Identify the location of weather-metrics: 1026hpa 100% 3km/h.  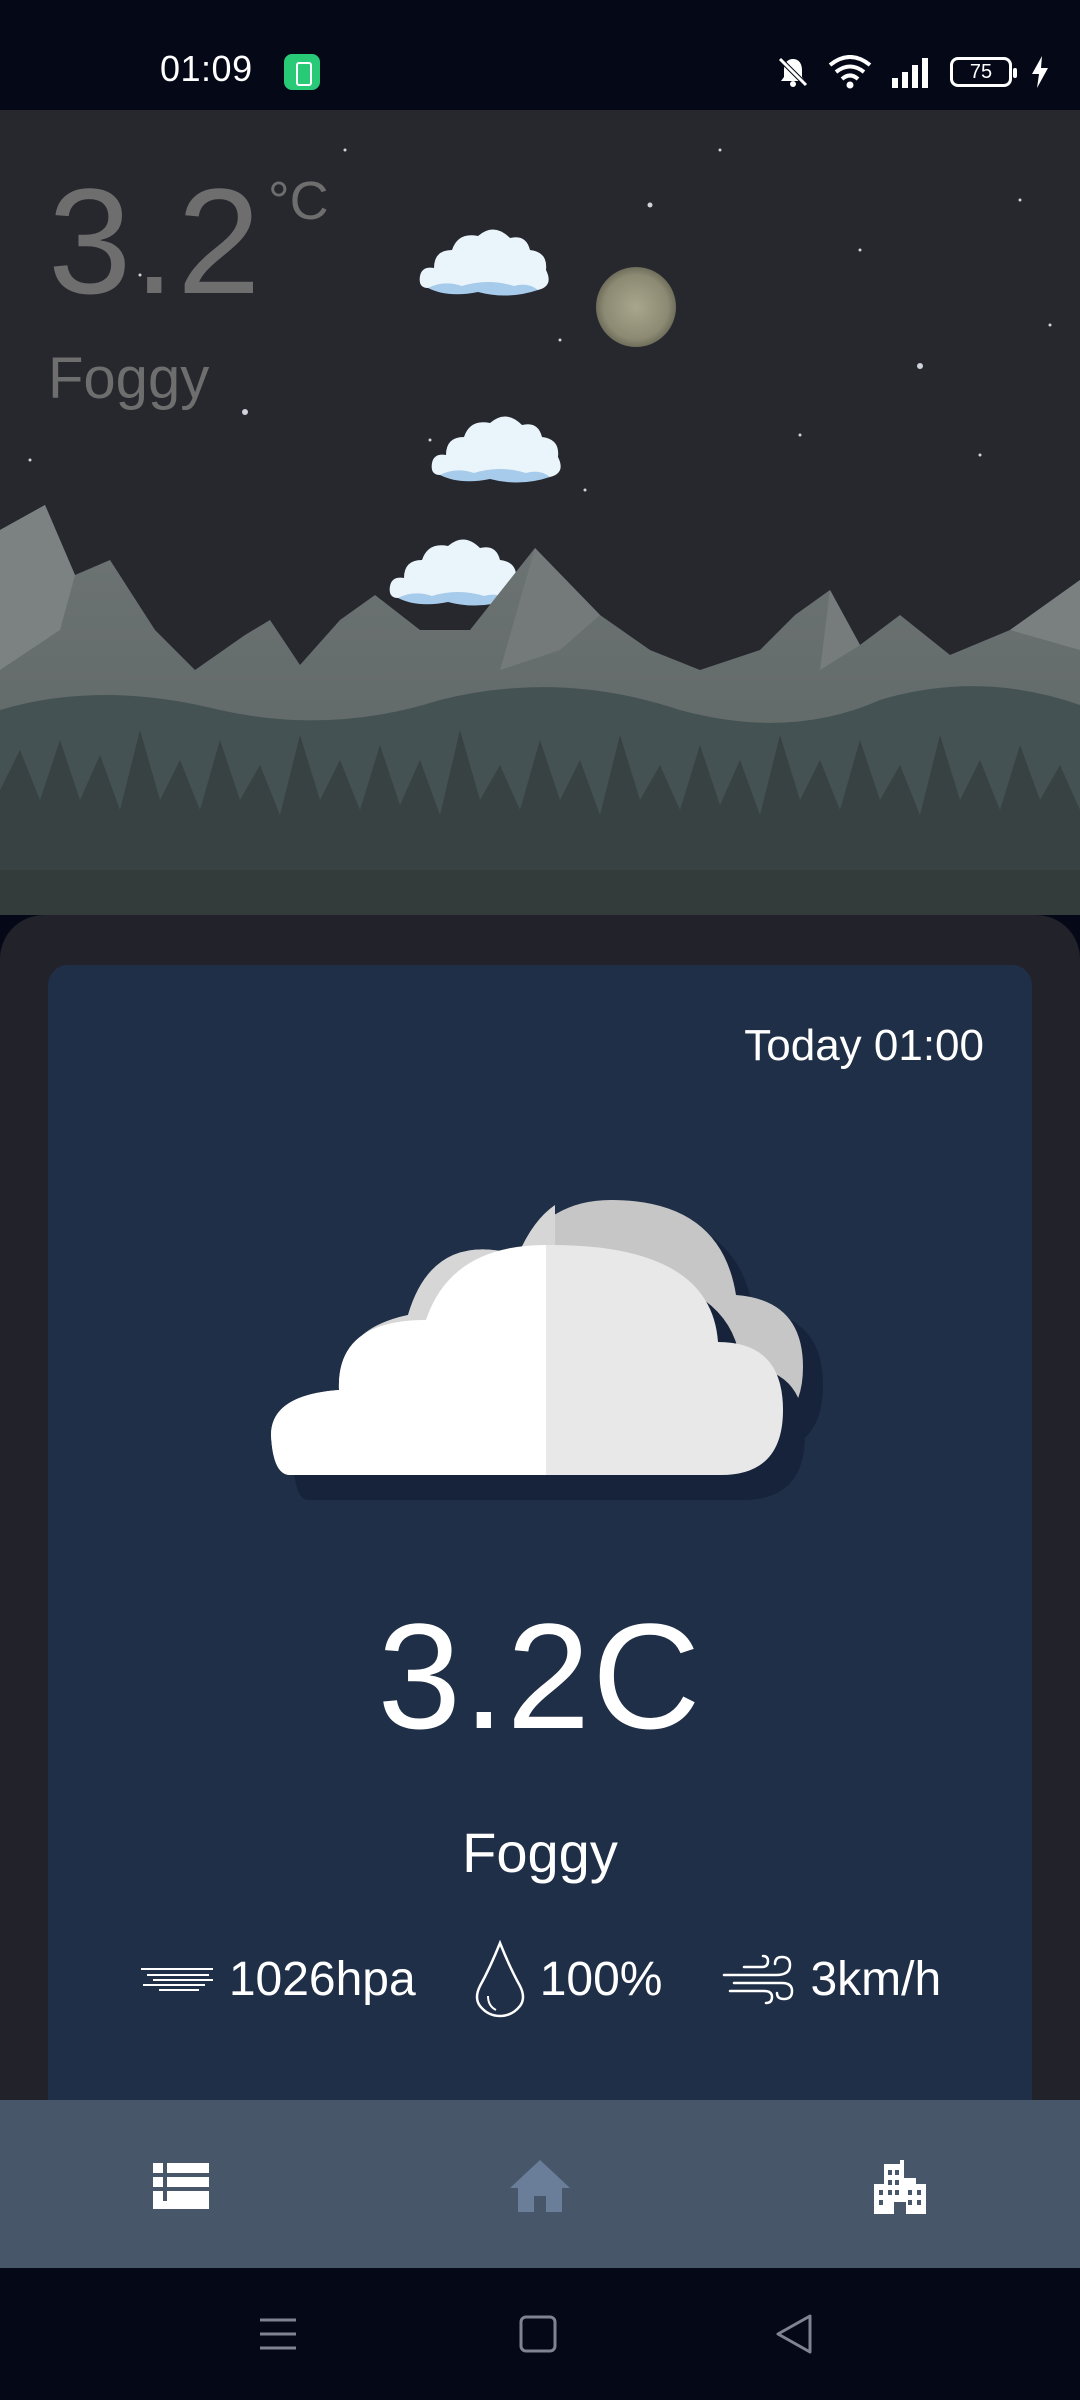
(540, 1979).